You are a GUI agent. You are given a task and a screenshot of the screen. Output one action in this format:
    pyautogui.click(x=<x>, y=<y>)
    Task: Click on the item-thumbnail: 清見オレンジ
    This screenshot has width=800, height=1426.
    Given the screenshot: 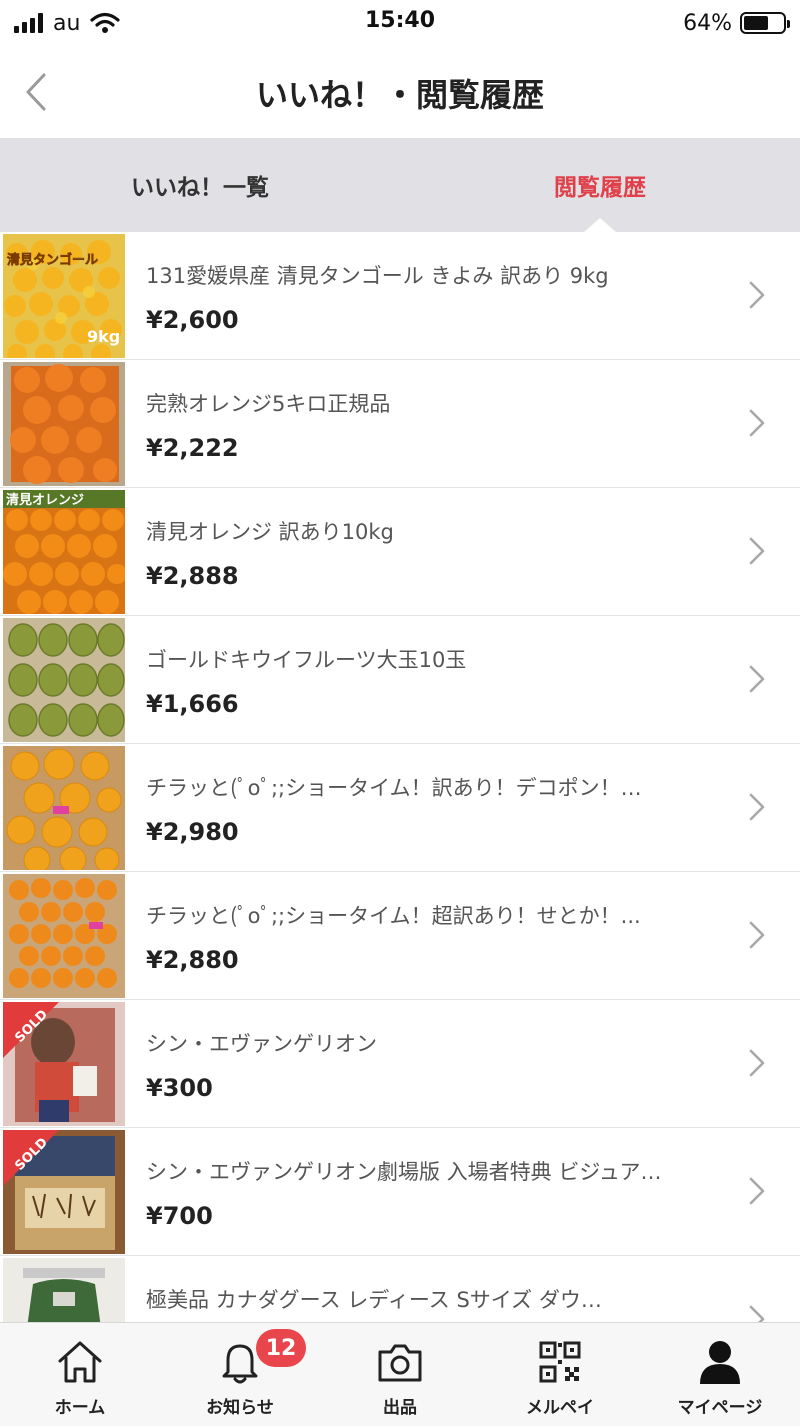 What is the action you would take?
    pyautogui.click(x=64, y=552)
    